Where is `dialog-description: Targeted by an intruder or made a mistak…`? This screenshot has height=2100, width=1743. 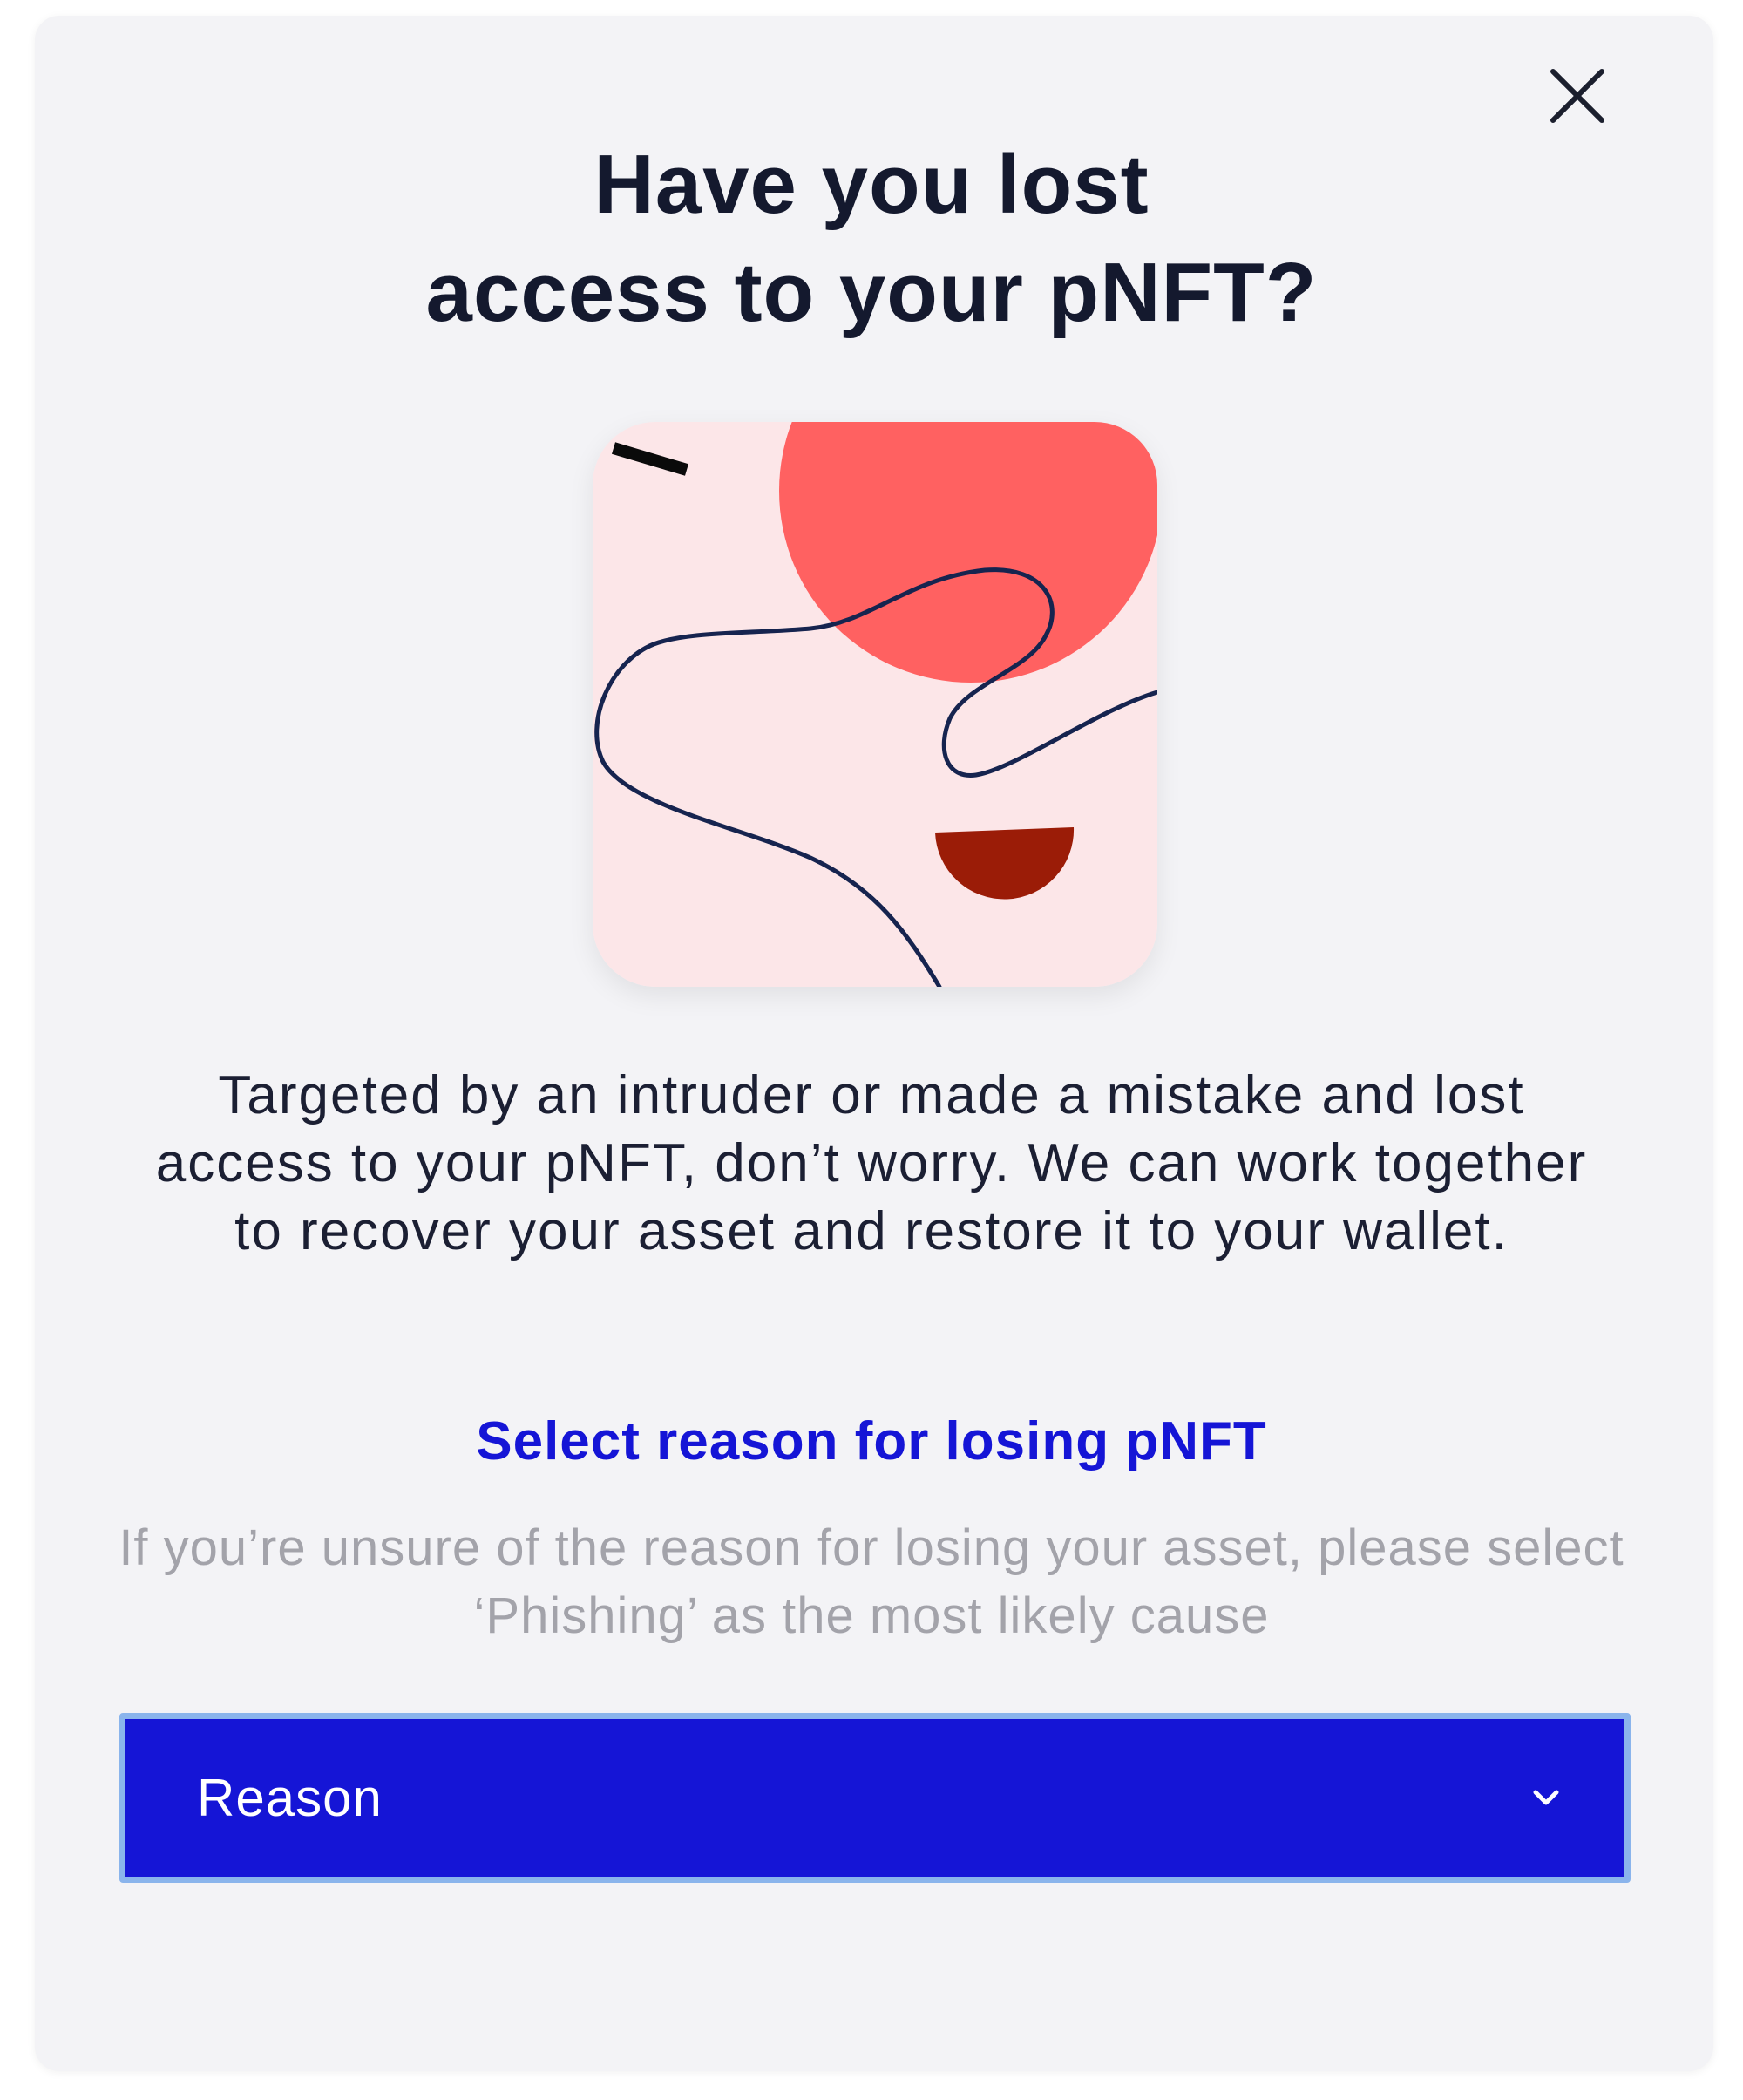 dialog-description: Targeted by an intruder or made a mistak… is located at coordinates (872, 1163).